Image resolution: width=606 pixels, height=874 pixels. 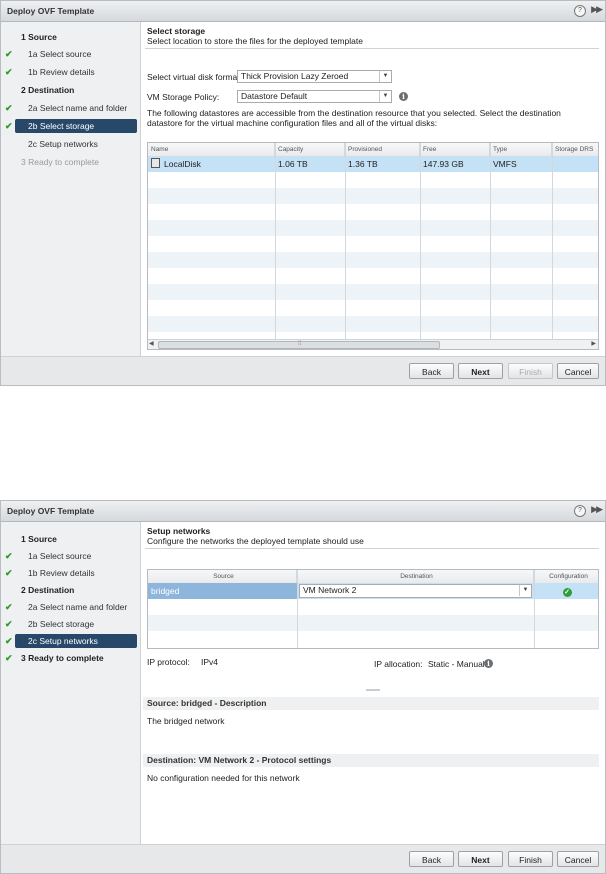 I want to click on ip-allocation-label: IP allocation:, so click(x=398, y=664).